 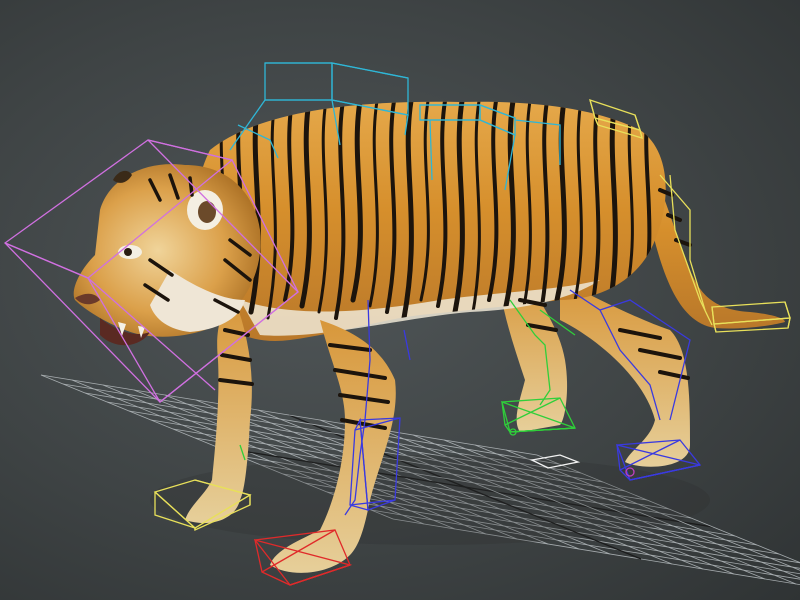 What do you see at coordinates (407, 345) in the screenshot?
I see `front-right-leg-link` at bounding box center [407, 345].